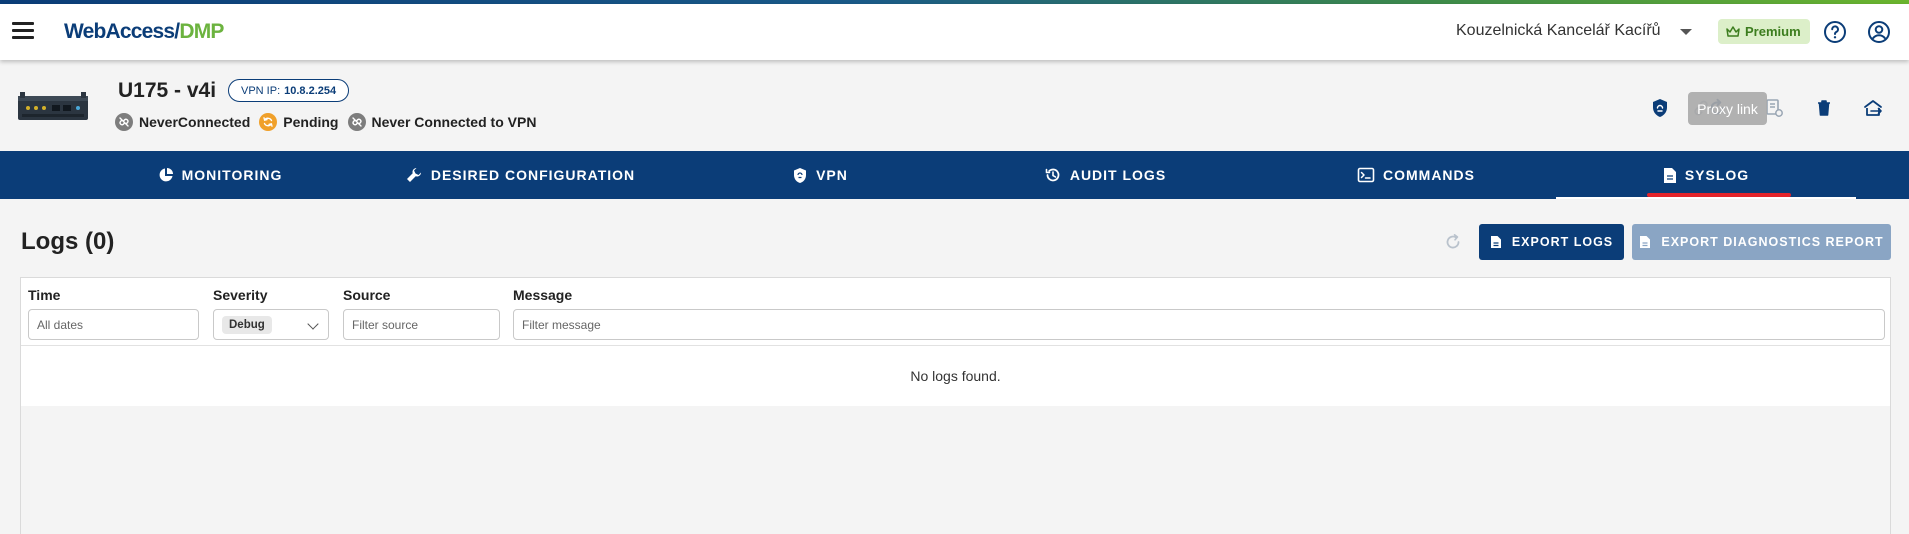 Image resolution: width=1909 pixels, height=534 pixels. What do you see at coordinates (1824, 108) in the screenshot?
I see `delete-icon` at bounding box center [1824, 108].